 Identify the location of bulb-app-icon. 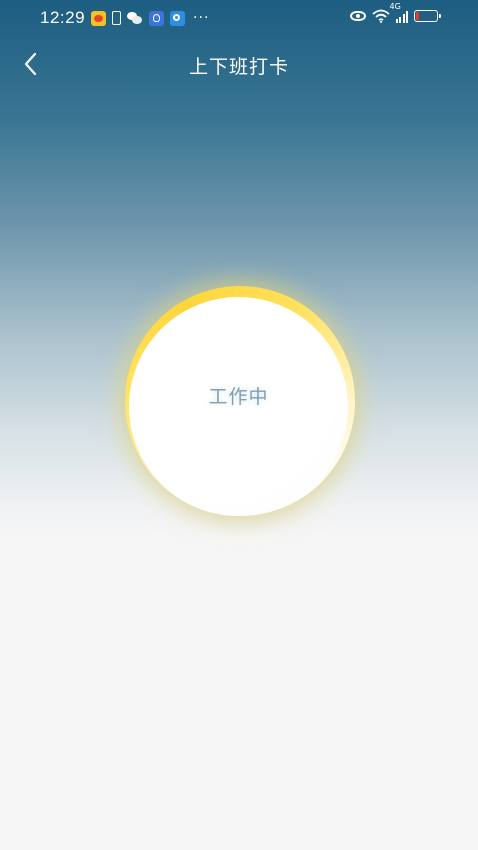
(157, 18).